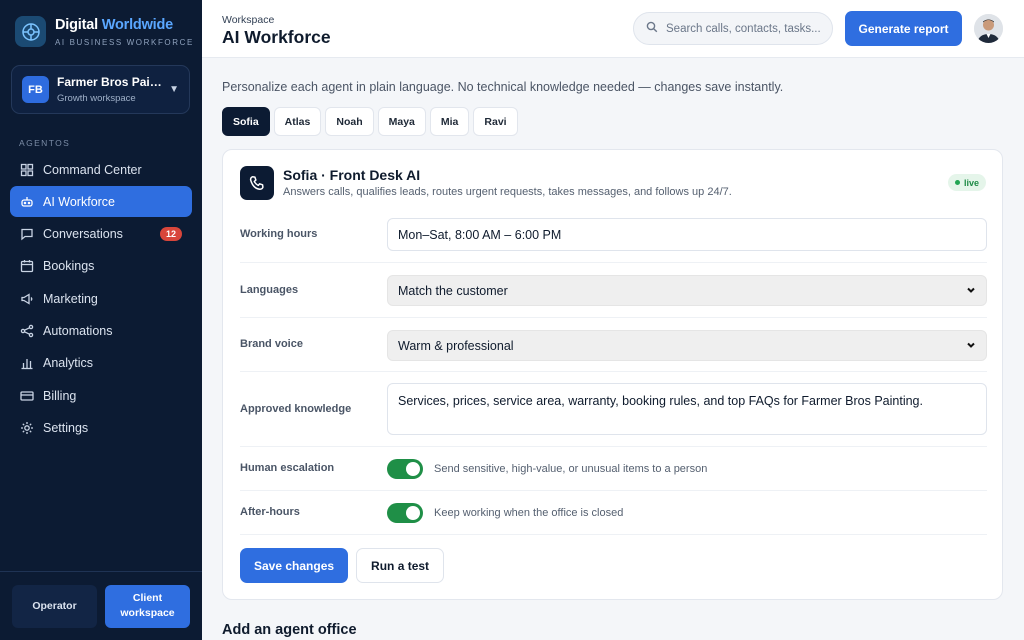  Describe the element at coordinates (529, 513) in the screenshot. I see `after-hours-description: Keep working when the office is closed` at that location.